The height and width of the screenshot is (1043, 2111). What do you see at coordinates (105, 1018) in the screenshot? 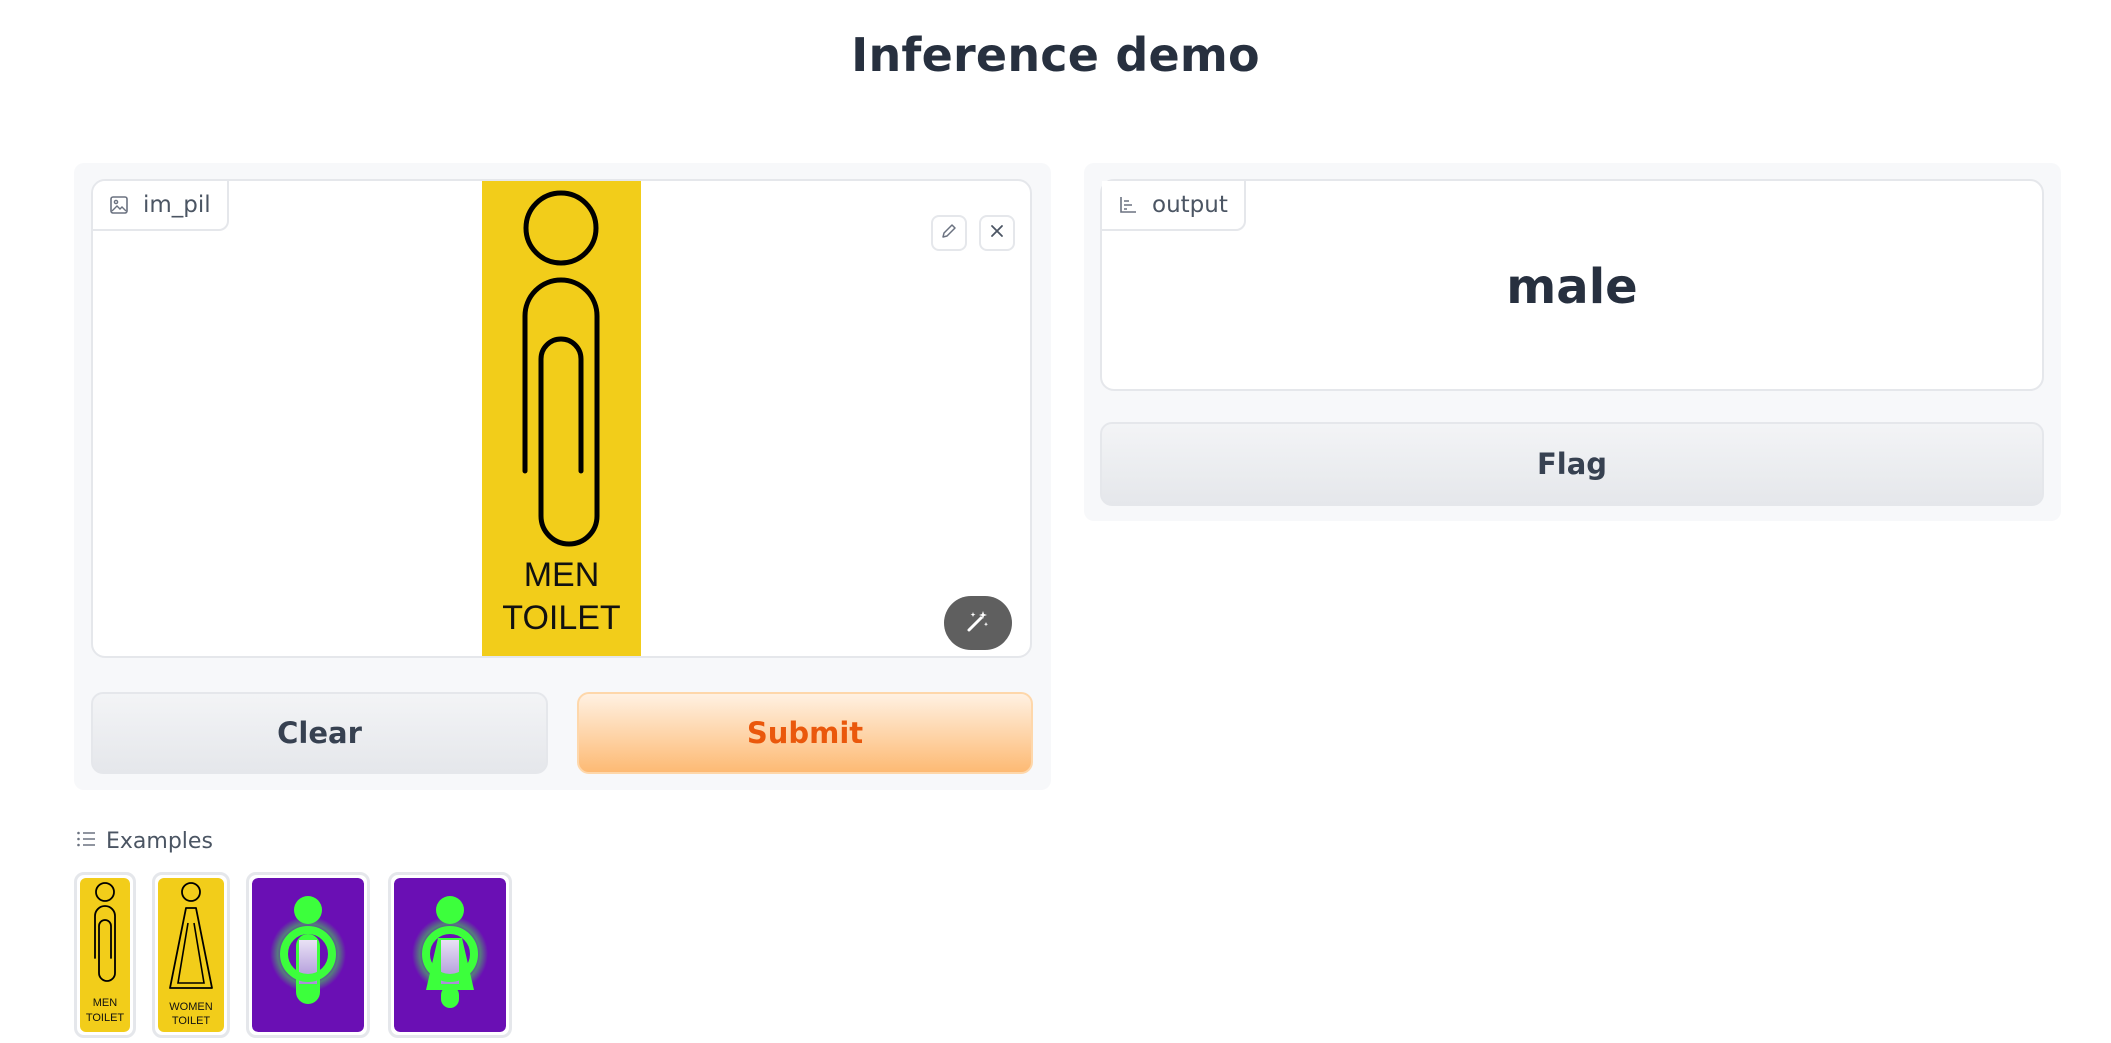
I see `example-men-line2: TOILET` at bounding box center [105, 1018].